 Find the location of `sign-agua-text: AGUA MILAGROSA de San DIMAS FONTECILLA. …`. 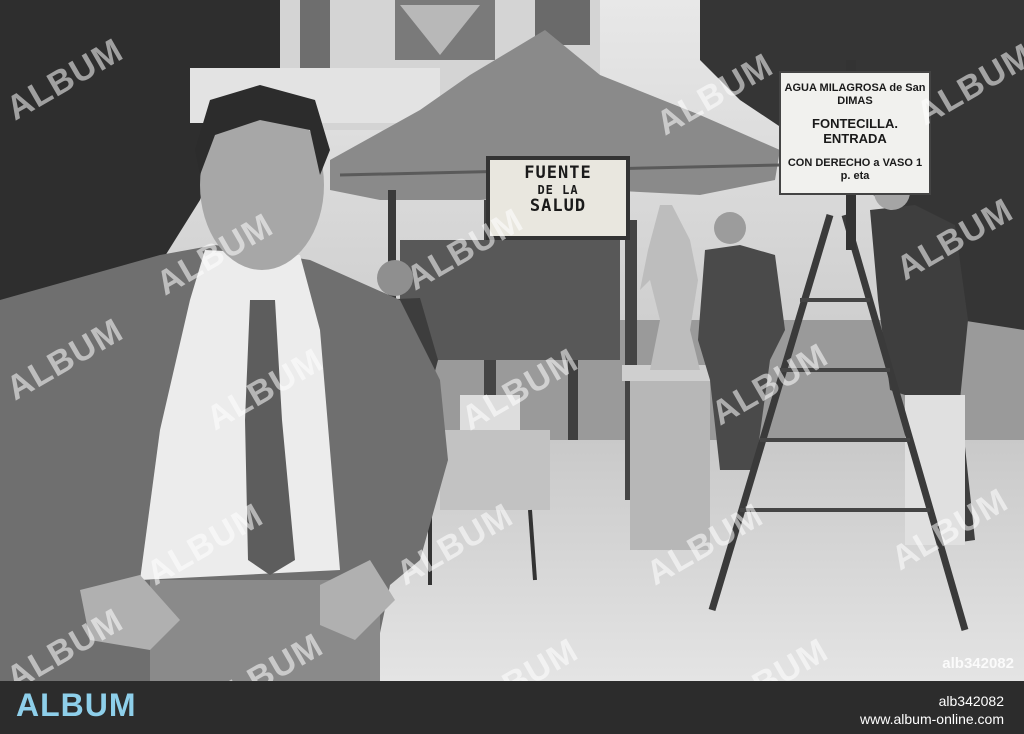

sign-agua-text: AGUA MILAGROSA de San DIMAS FONTECILLA. … is located at coordinates (855, 132).